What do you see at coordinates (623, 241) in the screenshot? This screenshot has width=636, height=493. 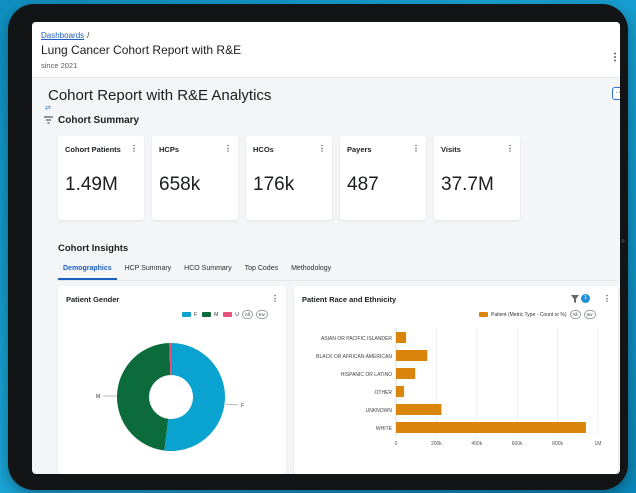 I see `camera-dot` at bounding box center [623, 241].